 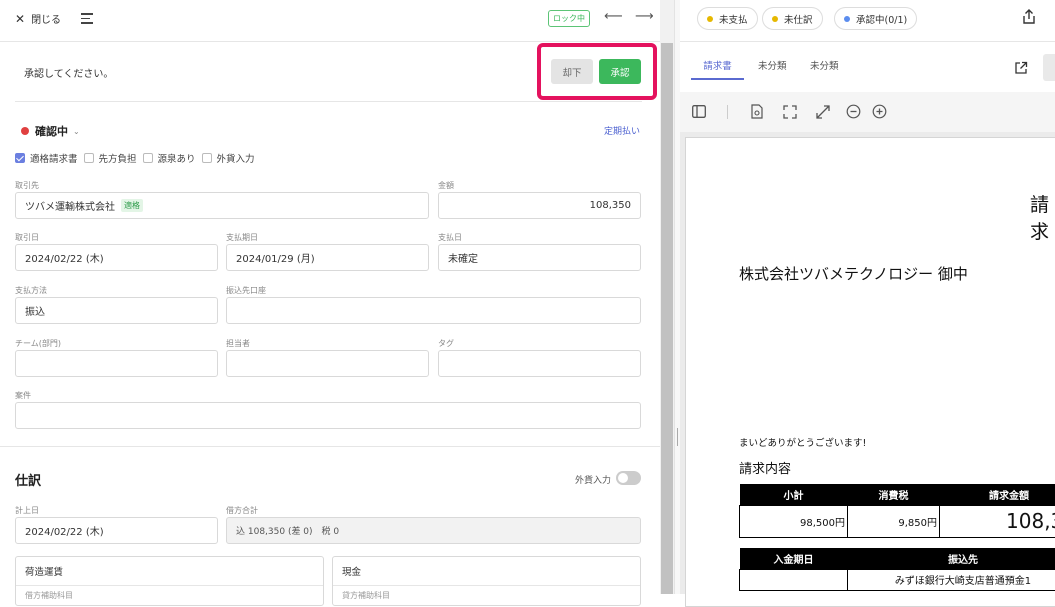 I want to click on amount-field: 108,350, so click(x=539, y=205).